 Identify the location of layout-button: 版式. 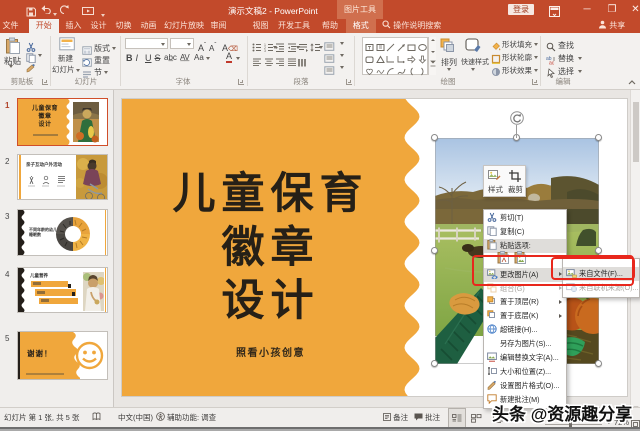
(102, 48).